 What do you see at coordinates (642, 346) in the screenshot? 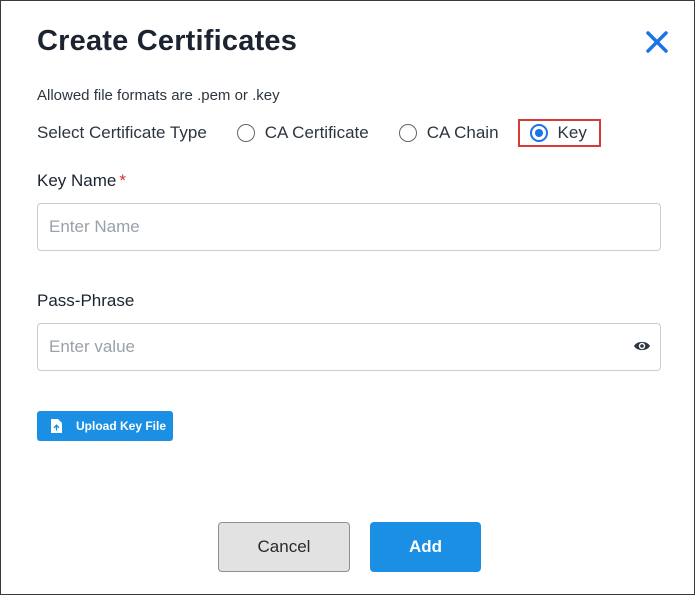
I see `eye-icon` at bounding box center [642, 346].